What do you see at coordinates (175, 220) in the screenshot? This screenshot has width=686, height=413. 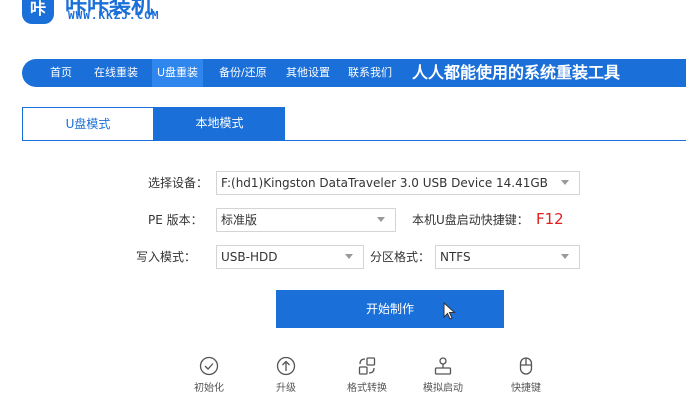 I see `pe-version-label: PE 版本：` at bounding box center [175, 220].